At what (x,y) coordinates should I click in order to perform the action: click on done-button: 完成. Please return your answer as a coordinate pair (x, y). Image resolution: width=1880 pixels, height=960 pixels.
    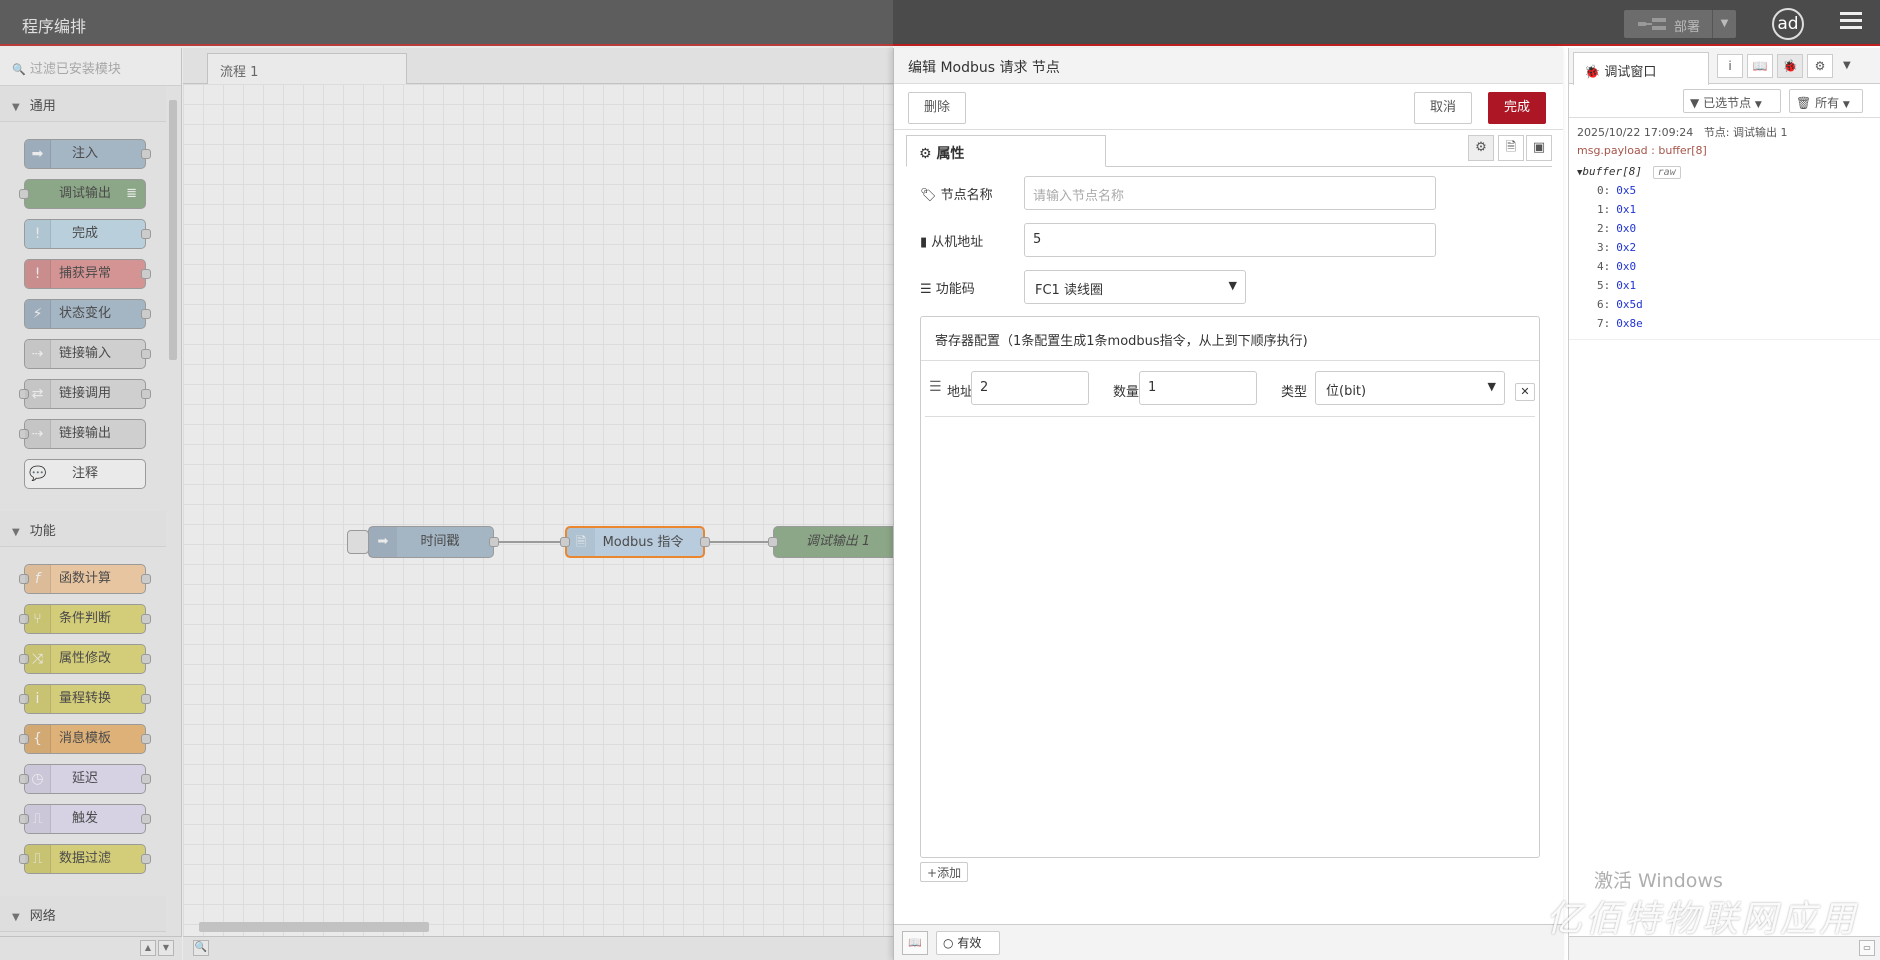
    Looking at the image, I should click on (1517, 108).